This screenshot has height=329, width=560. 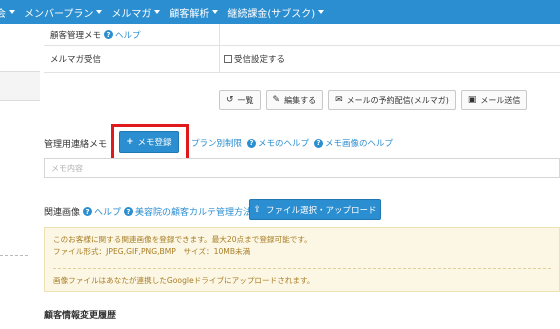 What do you see at coordinates (59, 14) in the screenshot?
I see `nav-item-label: メンバープラン` at bounding box center [59, 14].